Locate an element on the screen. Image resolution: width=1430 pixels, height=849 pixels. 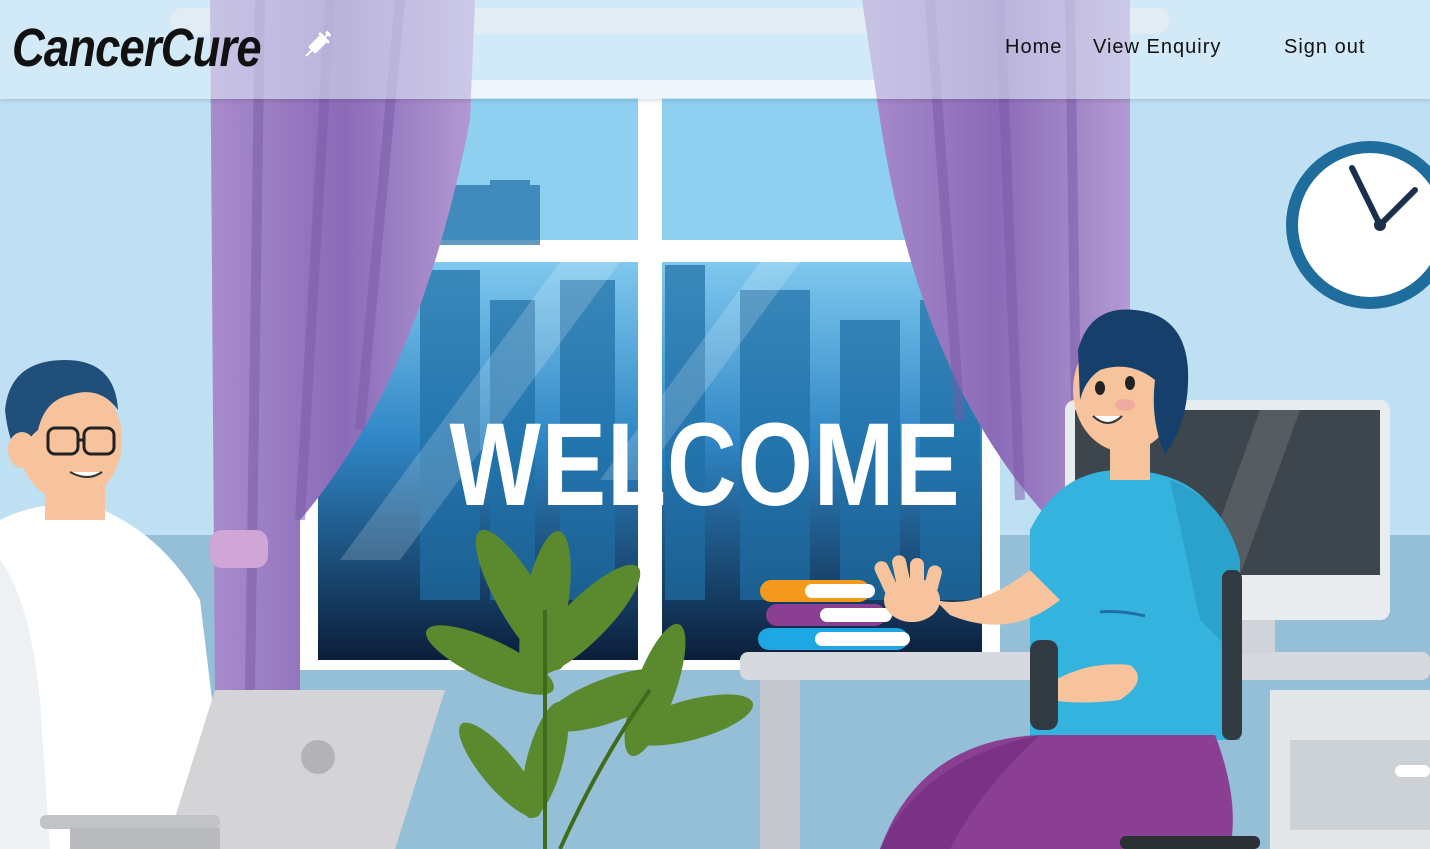
nav-links: Home View Enquiry Sign out is located at coordinates (715, 49).